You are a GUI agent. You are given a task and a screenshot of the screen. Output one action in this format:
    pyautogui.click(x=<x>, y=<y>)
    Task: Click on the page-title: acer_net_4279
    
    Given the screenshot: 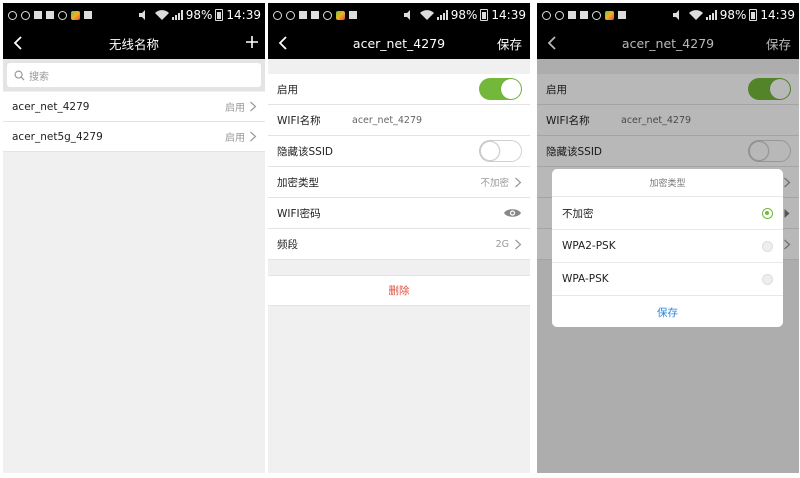 What is the action you would take?
    pyautogui.click(x=399, y=43)
    